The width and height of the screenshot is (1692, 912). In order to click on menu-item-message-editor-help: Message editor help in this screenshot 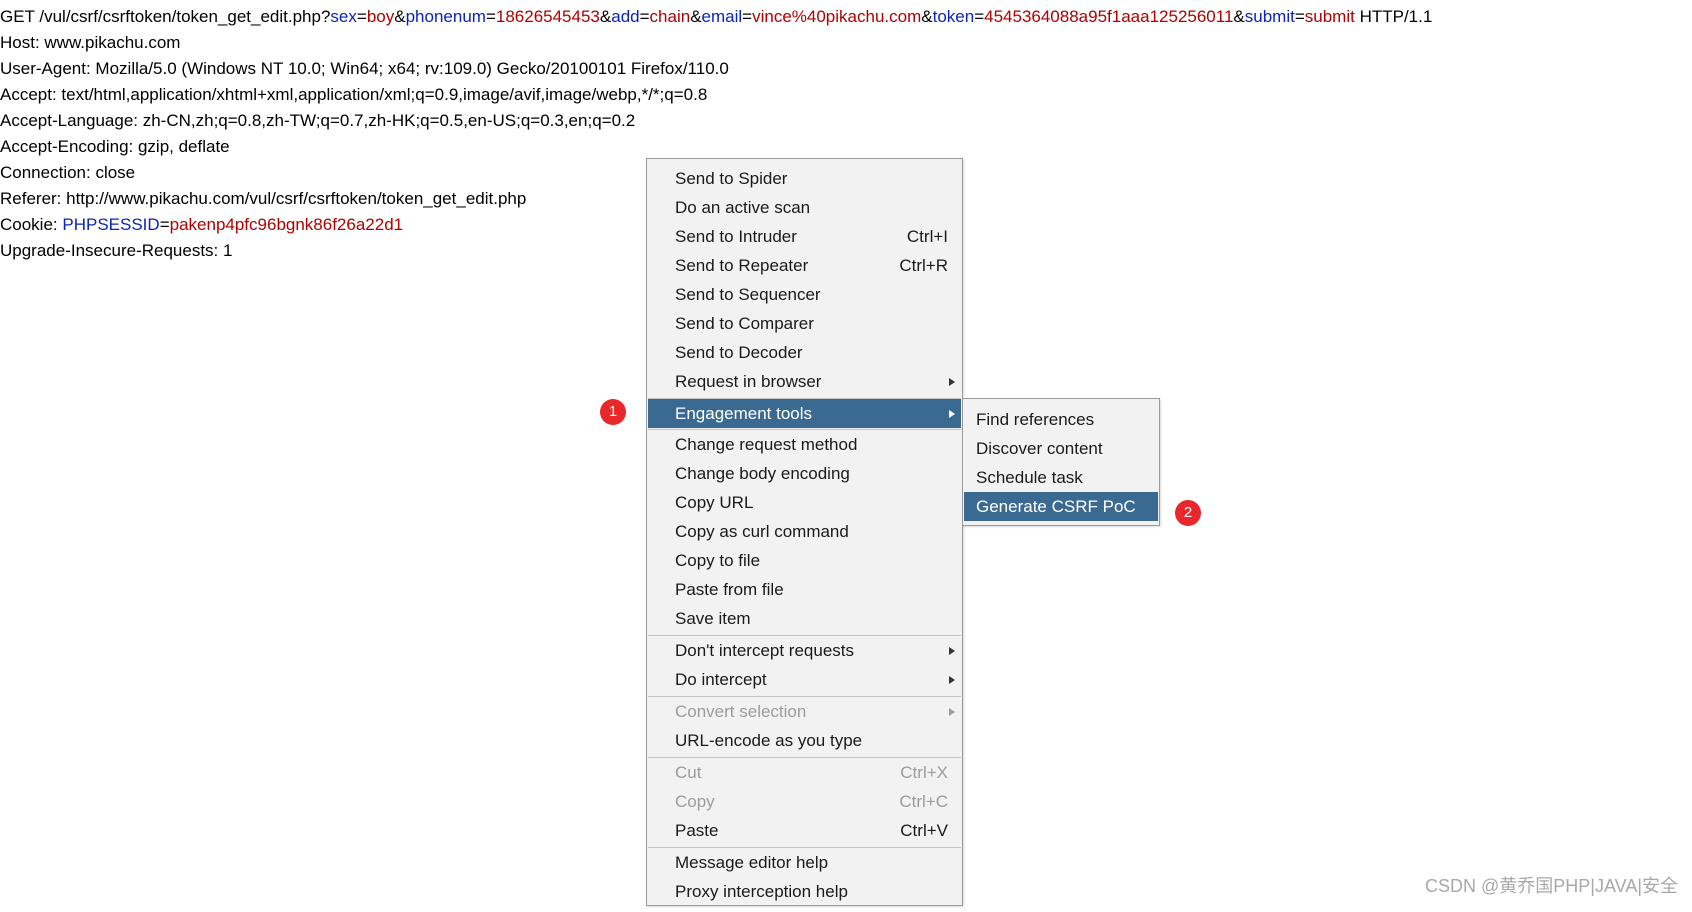, I will do `click(804, 862)`.